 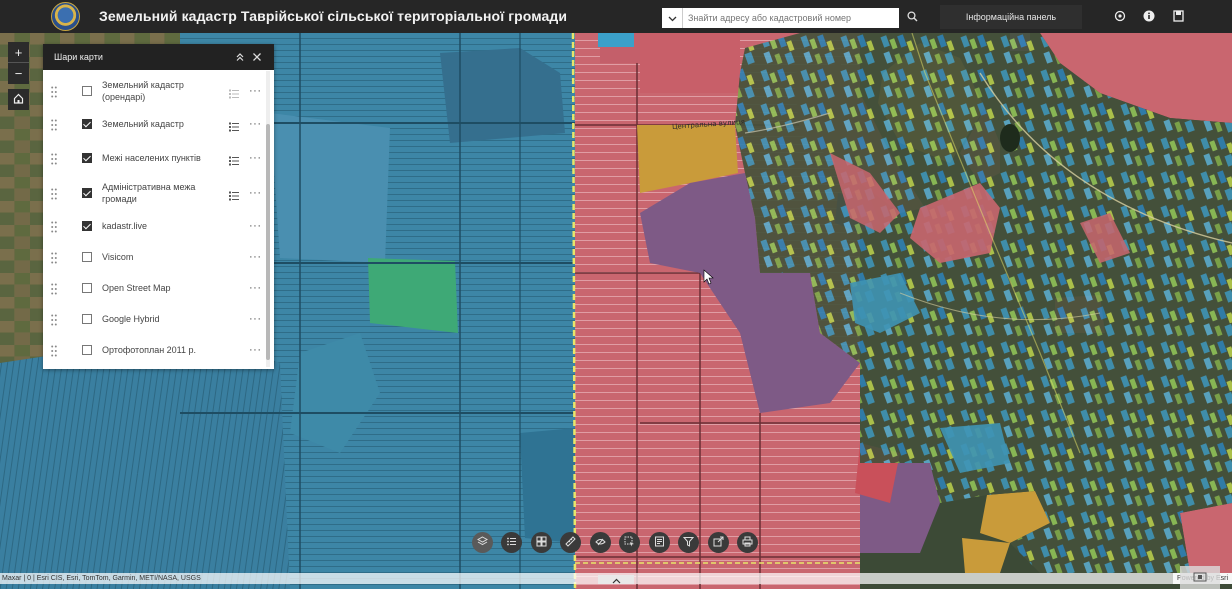 What do you see at coordinates (1120, 16) in the screenshot?
I see `location-icon` at bounding box center [1120, 16].